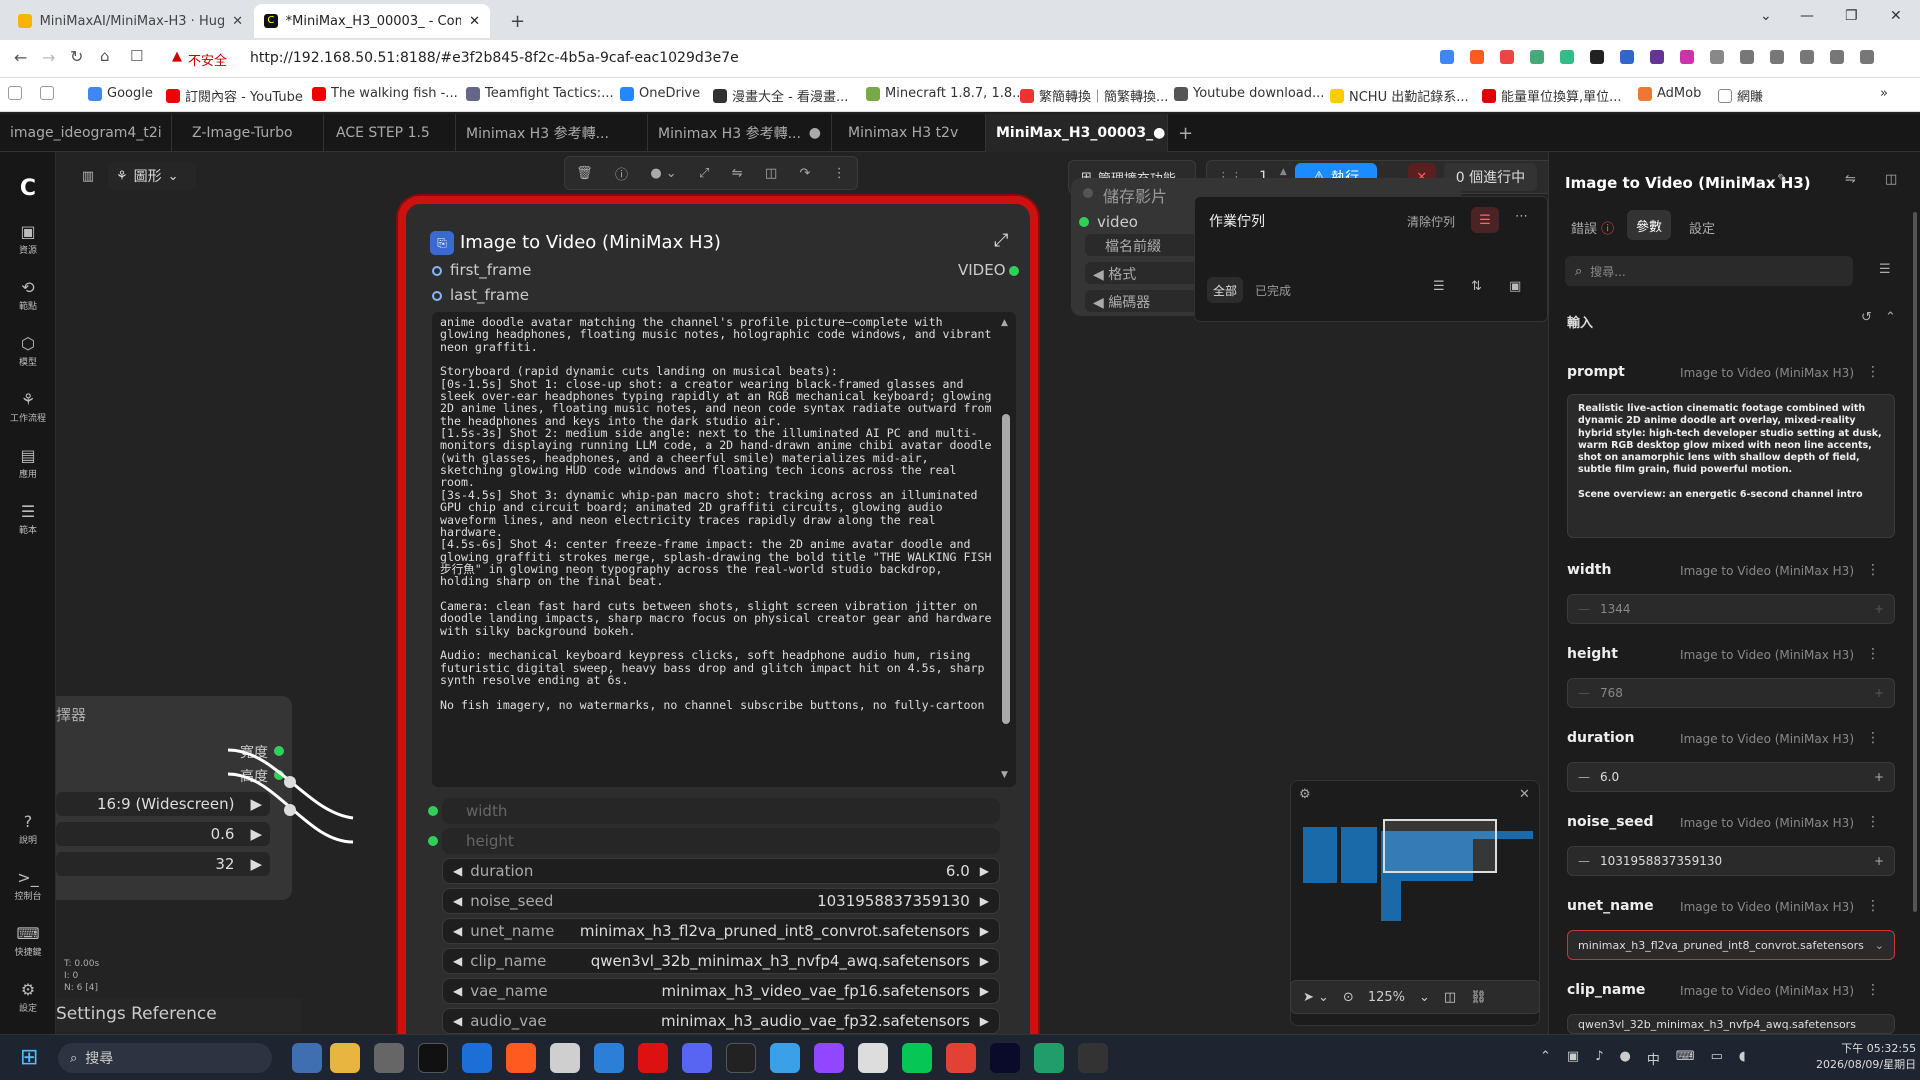  Describe the element at coordinates (28, 519) in the screenshot. I see `sidebar-item-templates: ☰ 範本` at that location.